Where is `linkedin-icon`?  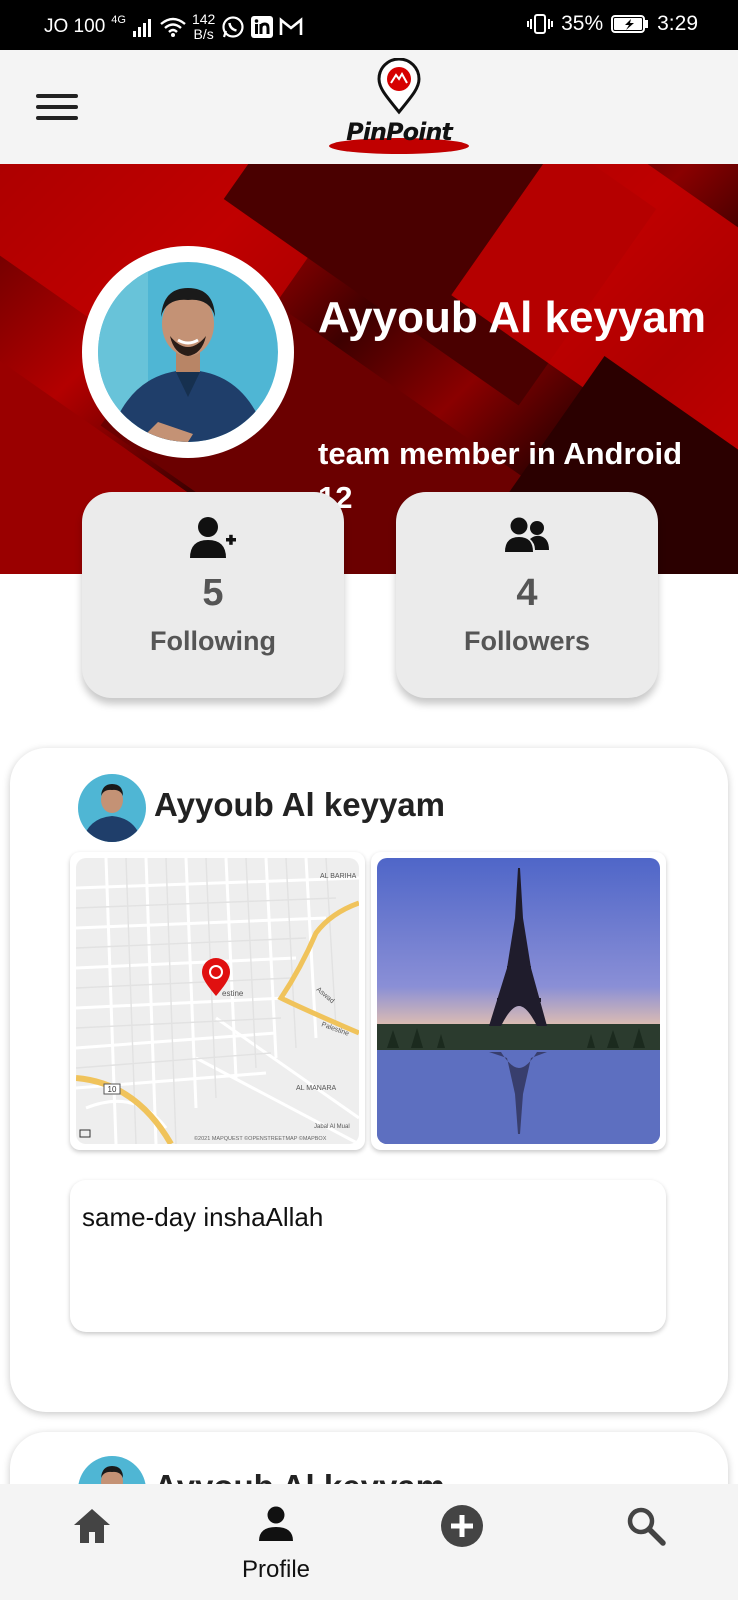
linkedin-icon is located at coordinates (262, 27).